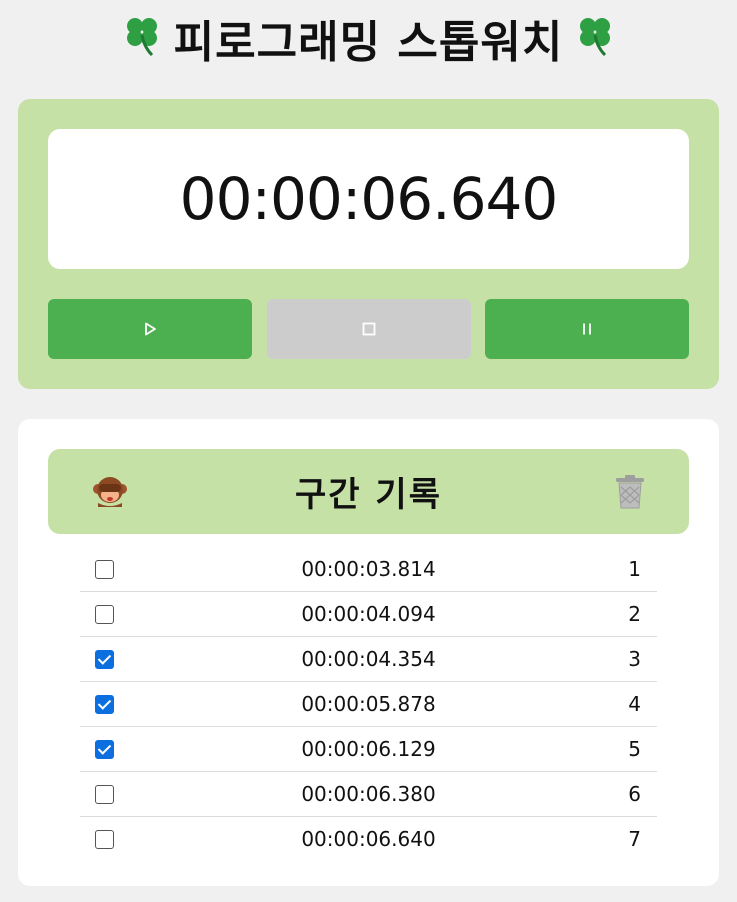 This screenshot has width=737, height=902. Describe the element at coordinates (368, 495) in the screenshot. I see `lap-records-title: 구간 기록` at that location.